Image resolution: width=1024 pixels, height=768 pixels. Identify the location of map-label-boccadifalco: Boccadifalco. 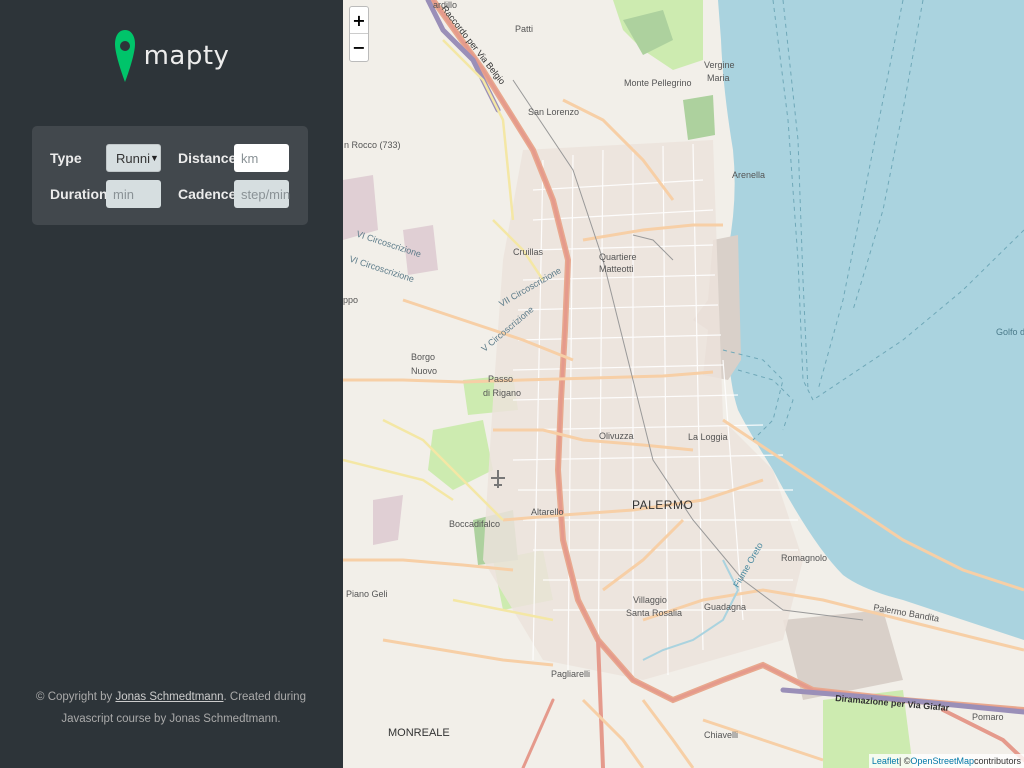
(475, 524).